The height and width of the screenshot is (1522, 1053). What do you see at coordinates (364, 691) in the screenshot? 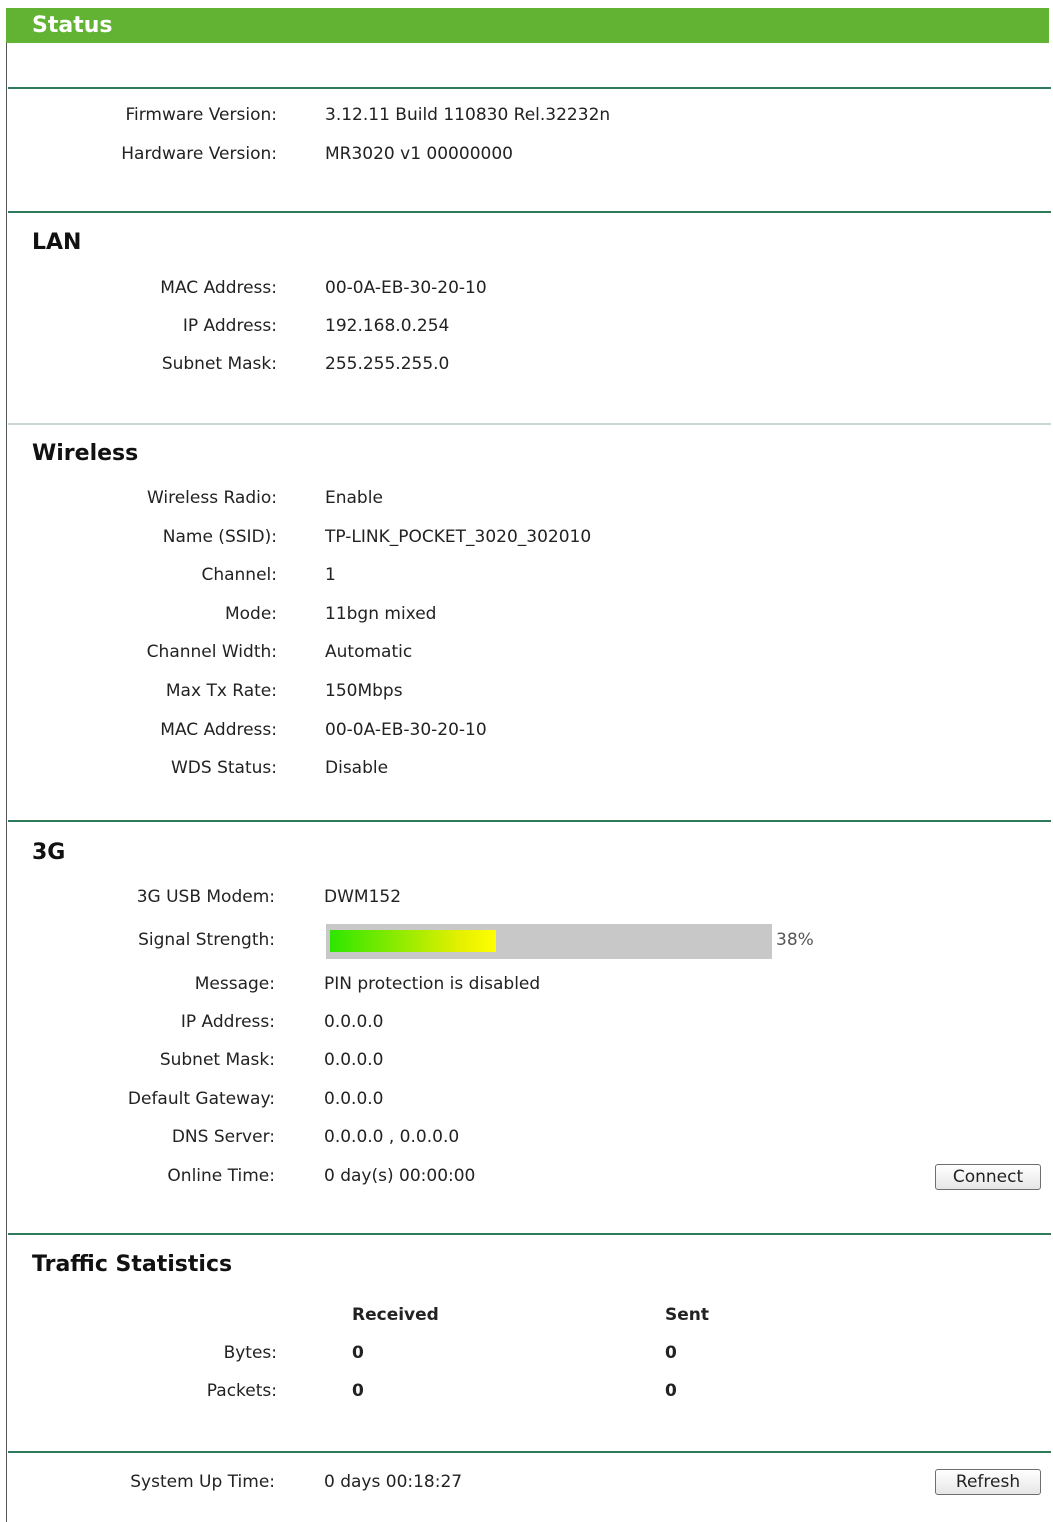
I see `max-tx-rate-value: 150Mbps` at bounding box center [364, 691].